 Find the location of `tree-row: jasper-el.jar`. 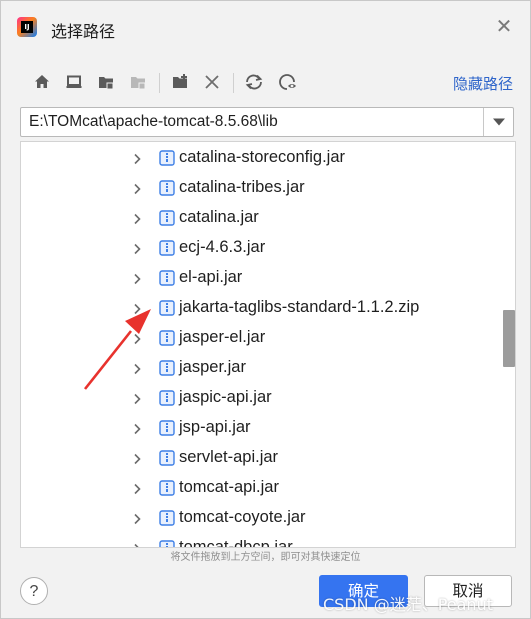

tree-row: jasper-el.jar is located at coordinates (261, 338).